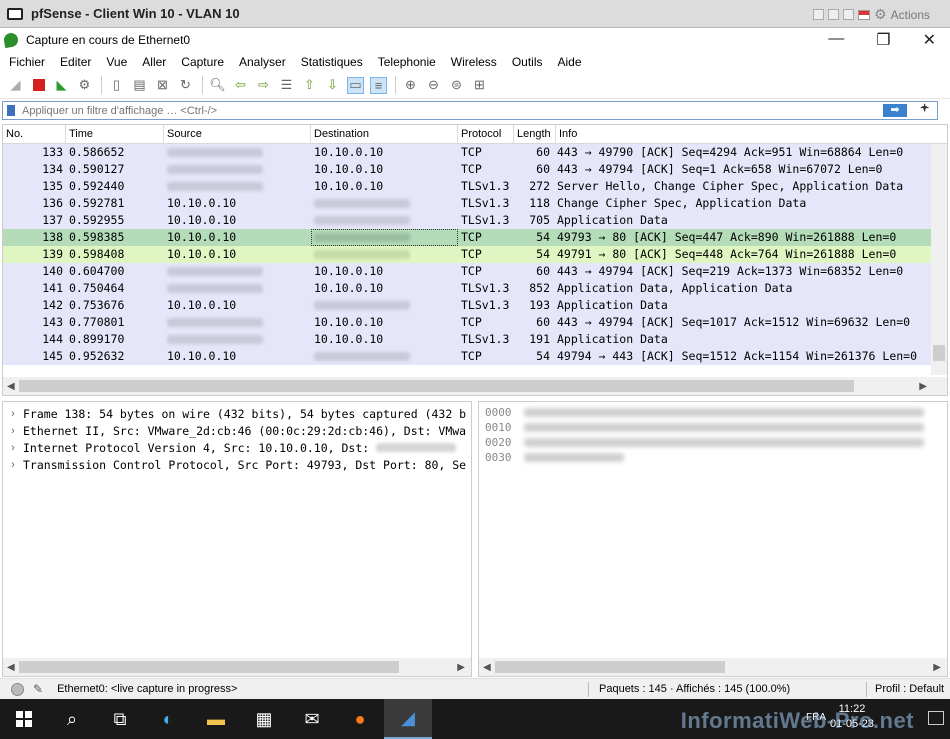 The image size is (950, 739). I want to click on gear-icon: ⚙, so click(880, 14).